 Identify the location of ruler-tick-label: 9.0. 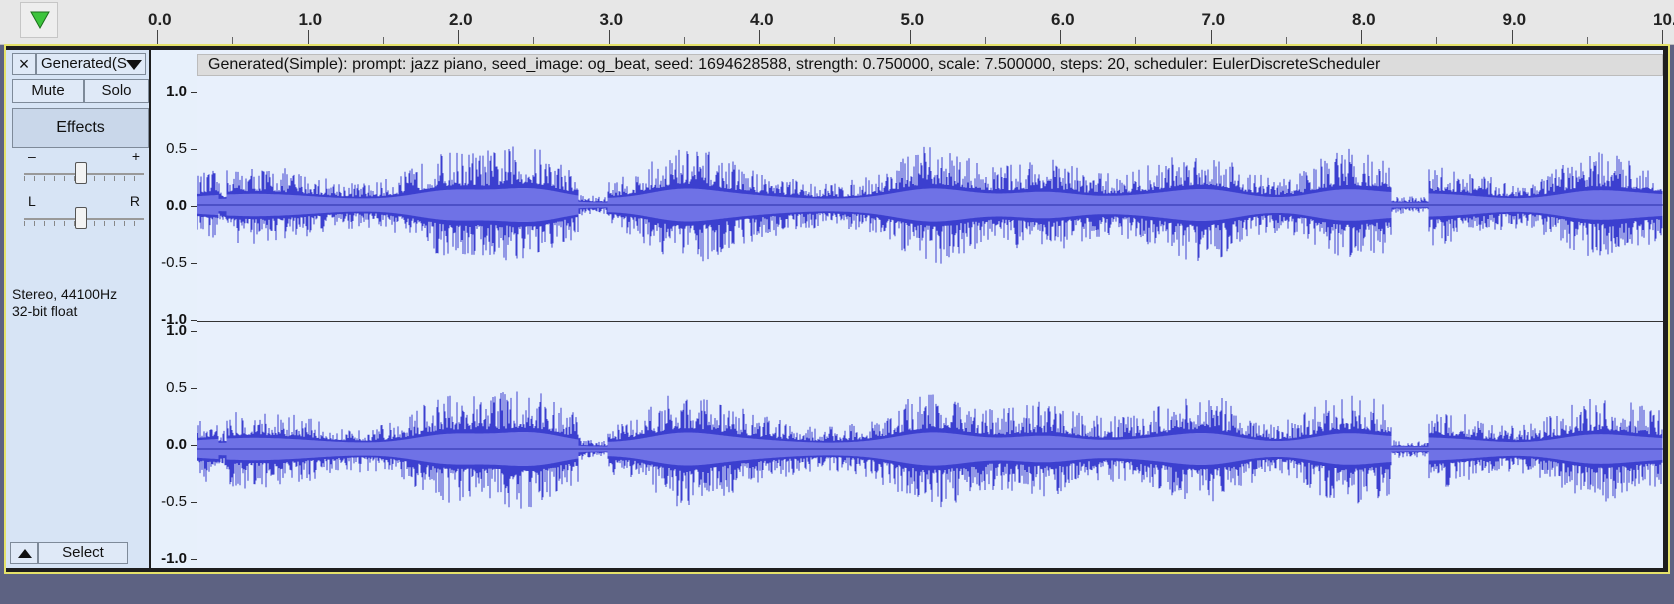
(1514, 19).